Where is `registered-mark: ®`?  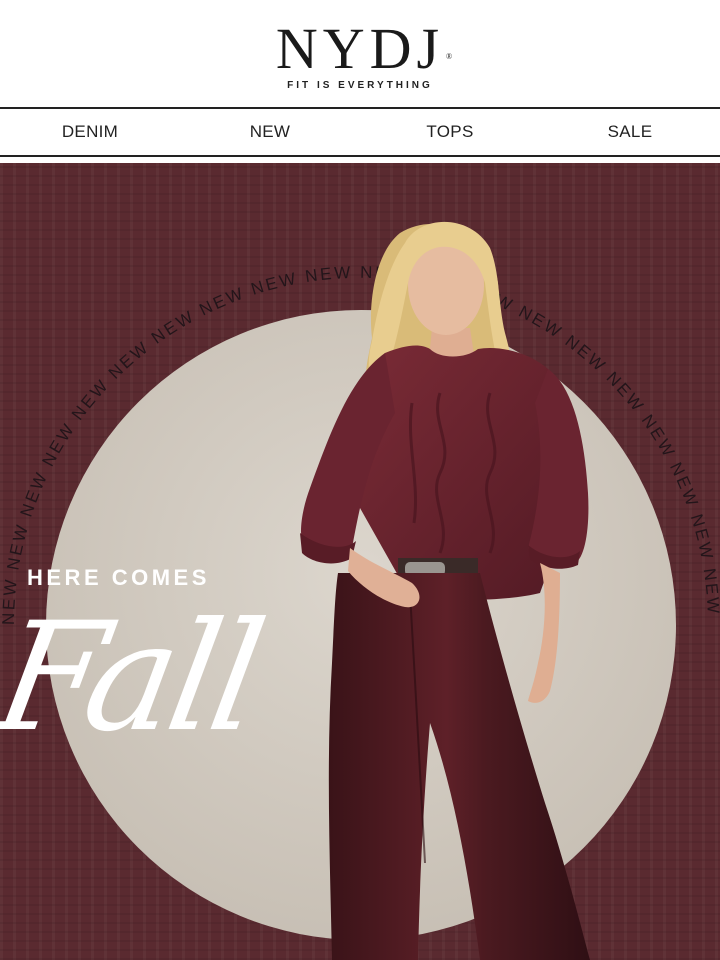
registered-mark: ® is located at coordinates (449, 56).